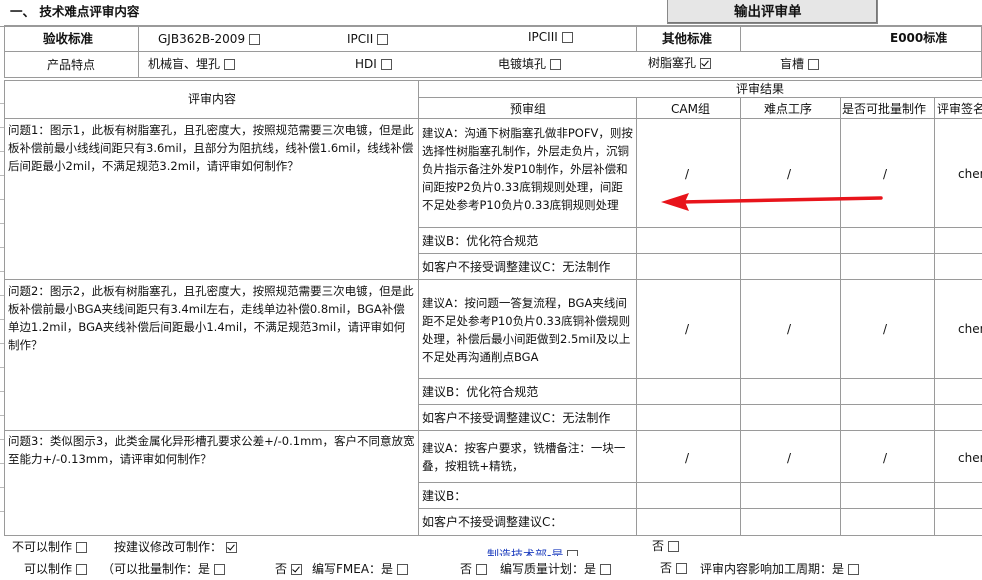 Image resolution: width=982 pixels, height=580 pixels. What do you see at coordinates (674, 568) in the screenshot?
I see `quality-plan-no: 否` at bounding box center [674, 568].